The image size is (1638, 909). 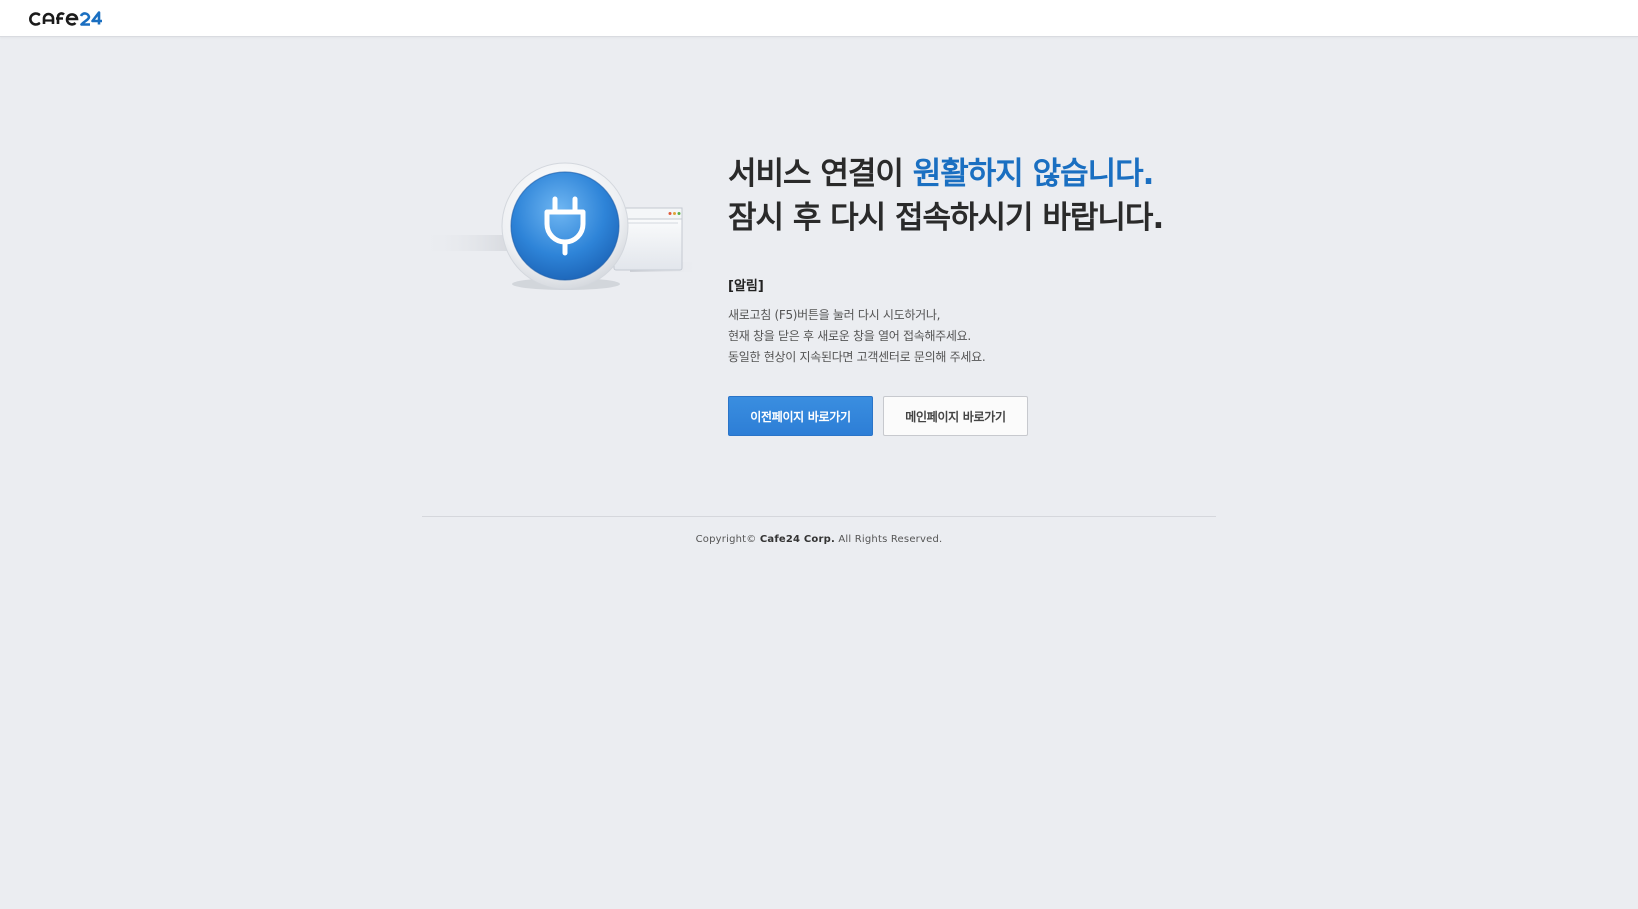 I want to click on disconnected-illustration, so click(x=565, y=225).